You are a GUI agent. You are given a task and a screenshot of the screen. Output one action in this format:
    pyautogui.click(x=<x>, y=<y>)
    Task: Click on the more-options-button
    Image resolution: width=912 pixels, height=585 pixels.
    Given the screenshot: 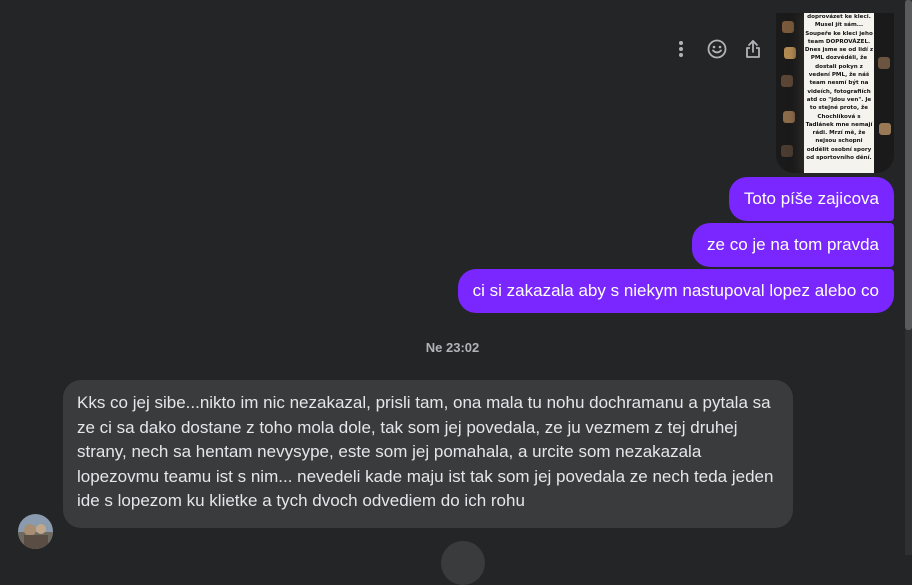 What is the action you would take?
    pyautogui.click(x=681, y=49)
    